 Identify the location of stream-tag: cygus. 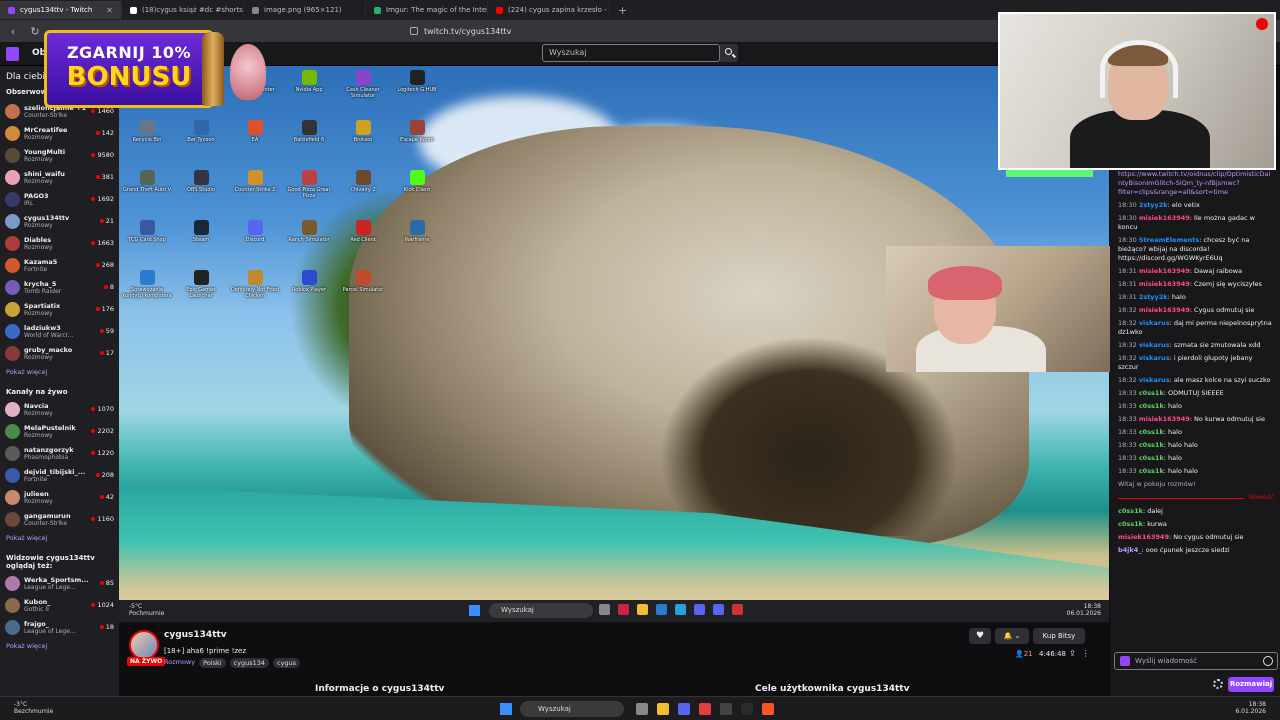
(287, 663).